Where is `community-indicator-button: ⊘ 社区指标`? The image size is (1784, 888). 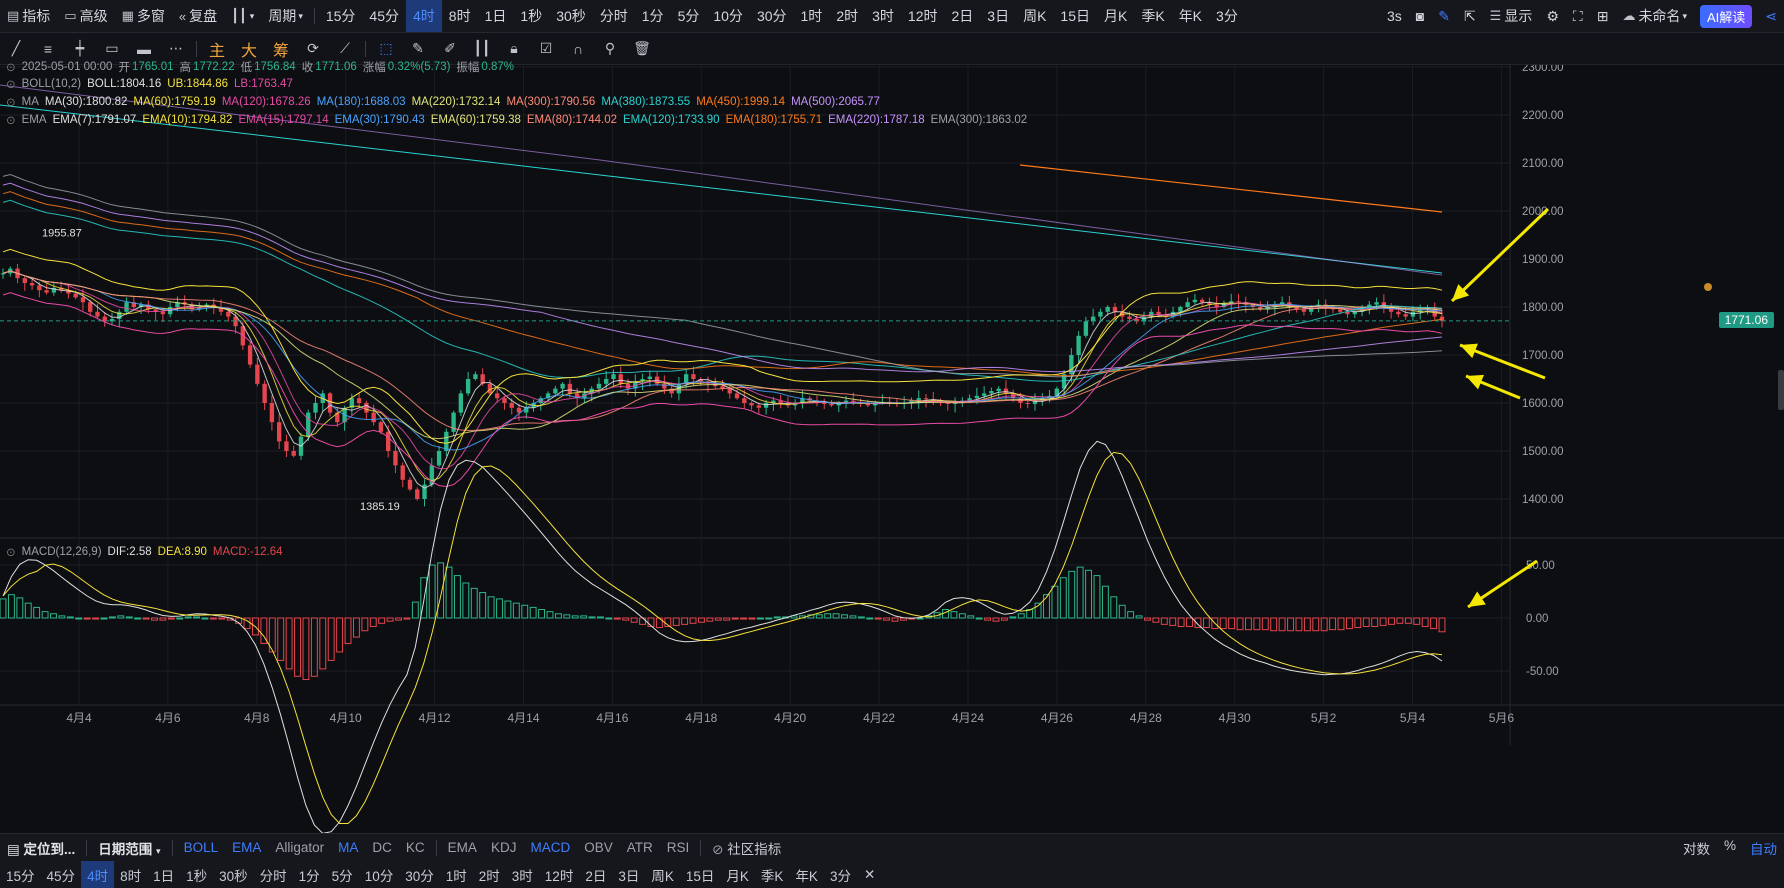 community-indicator-button: ⊘ 社区指标 is located at coordinates (746, 848).